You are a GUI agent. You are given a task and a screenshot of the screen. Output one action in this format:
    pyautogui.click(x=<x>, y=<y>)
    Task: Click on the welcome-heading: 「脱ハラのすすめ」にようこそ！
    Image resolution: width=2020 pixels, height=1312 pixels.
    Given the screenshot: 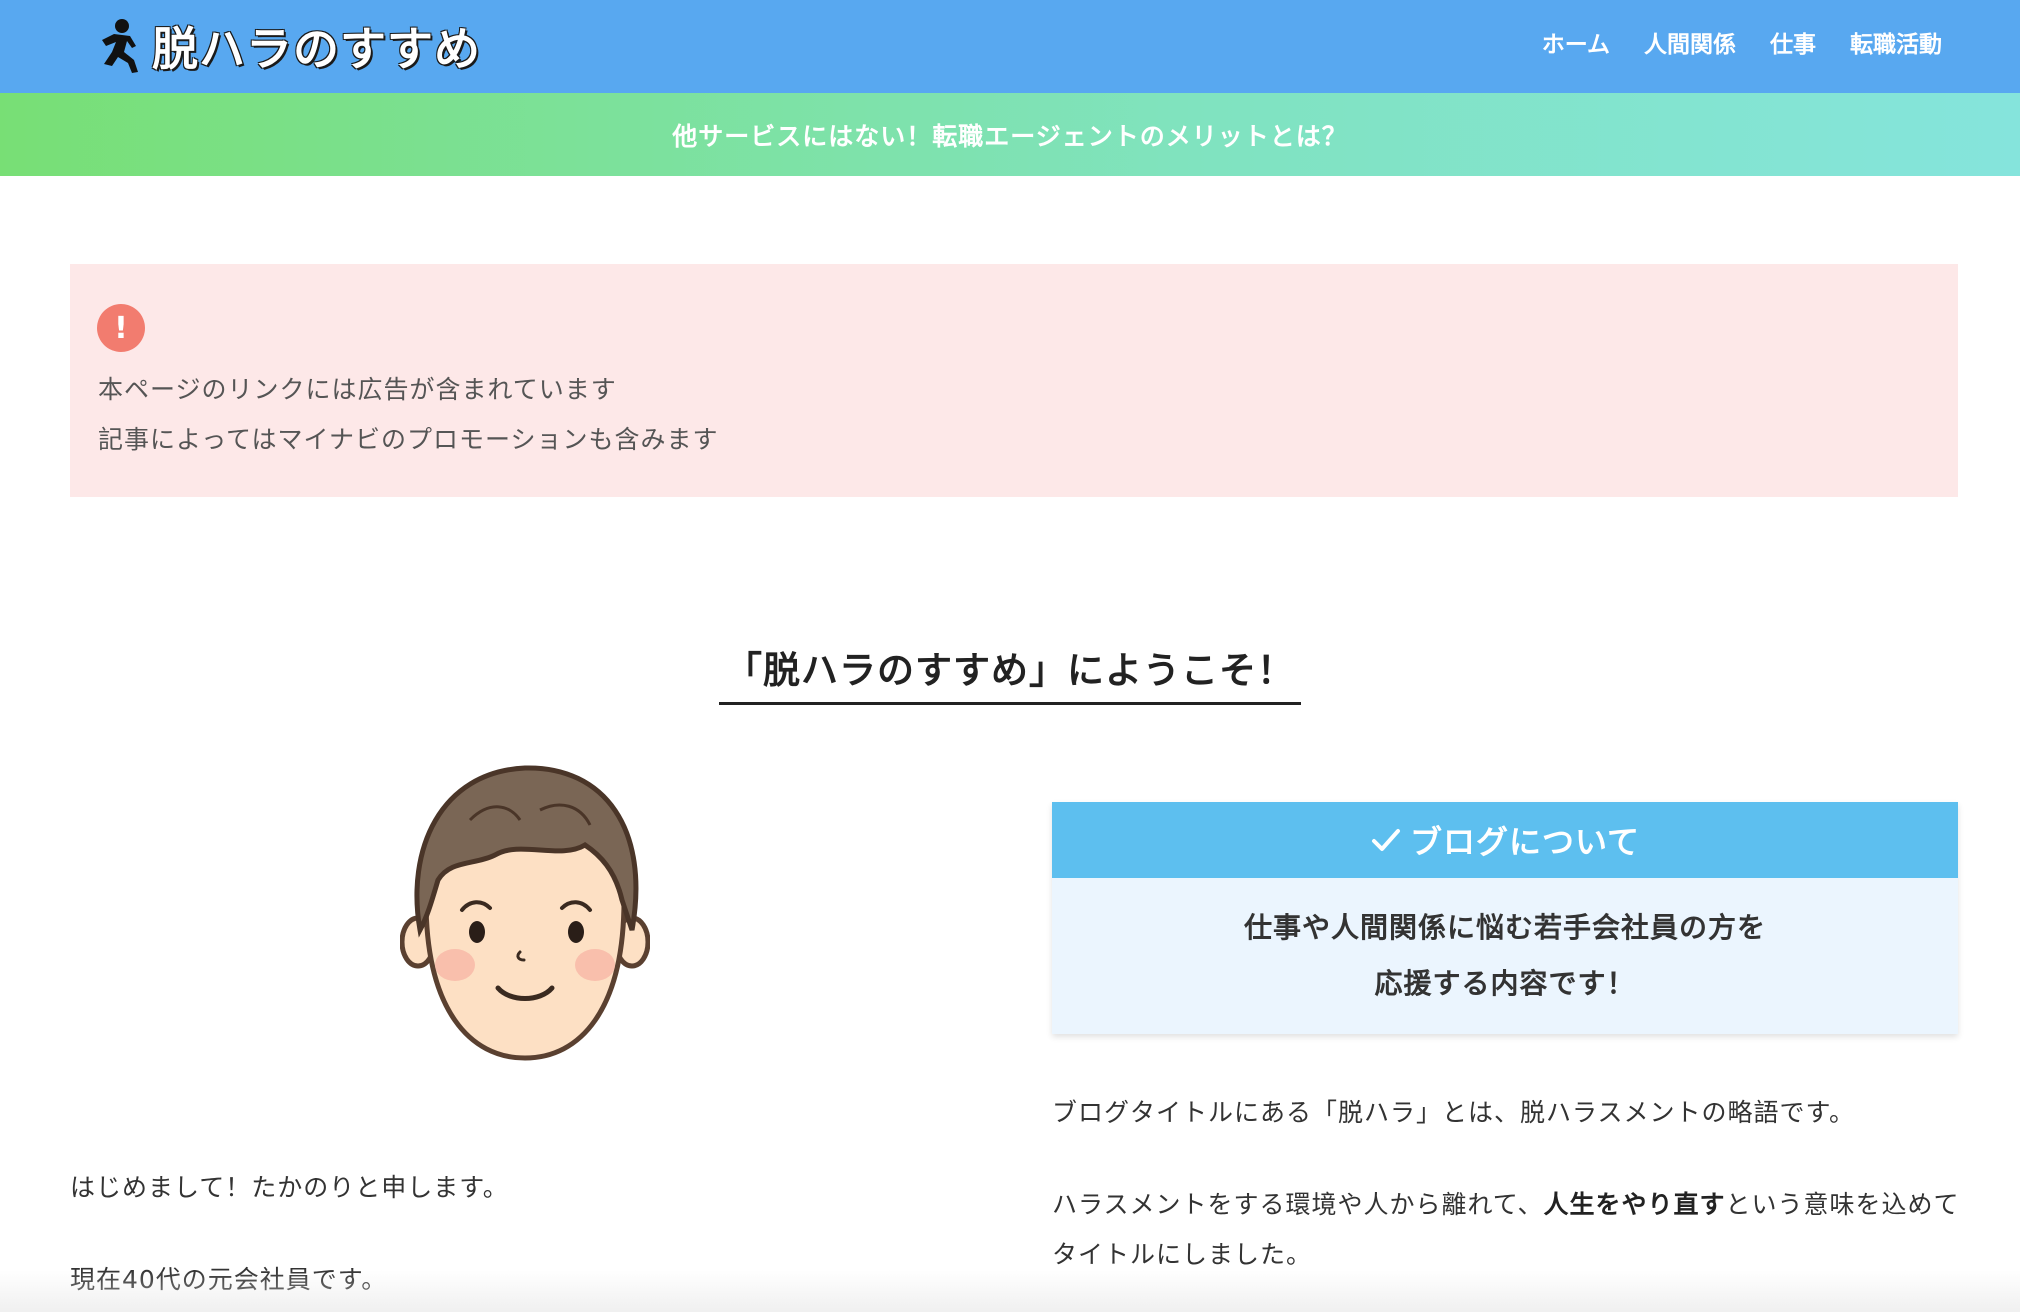 What is the action you would take?
    pyautogui.click(x=1010, y=672)
    